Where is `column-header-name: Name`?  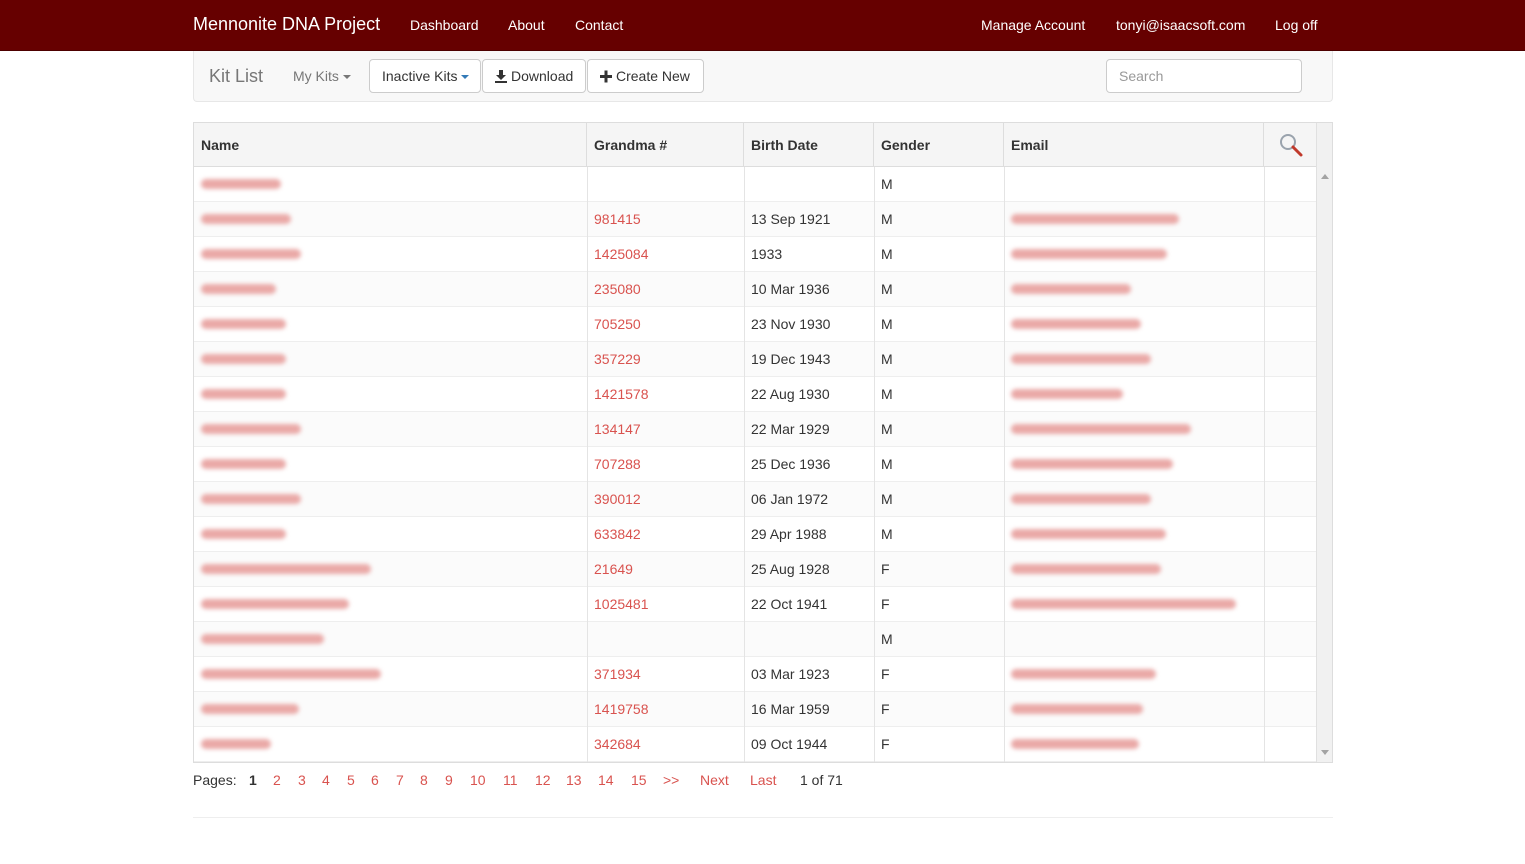 column-header-name: Name is located at coordinates (390, 145).